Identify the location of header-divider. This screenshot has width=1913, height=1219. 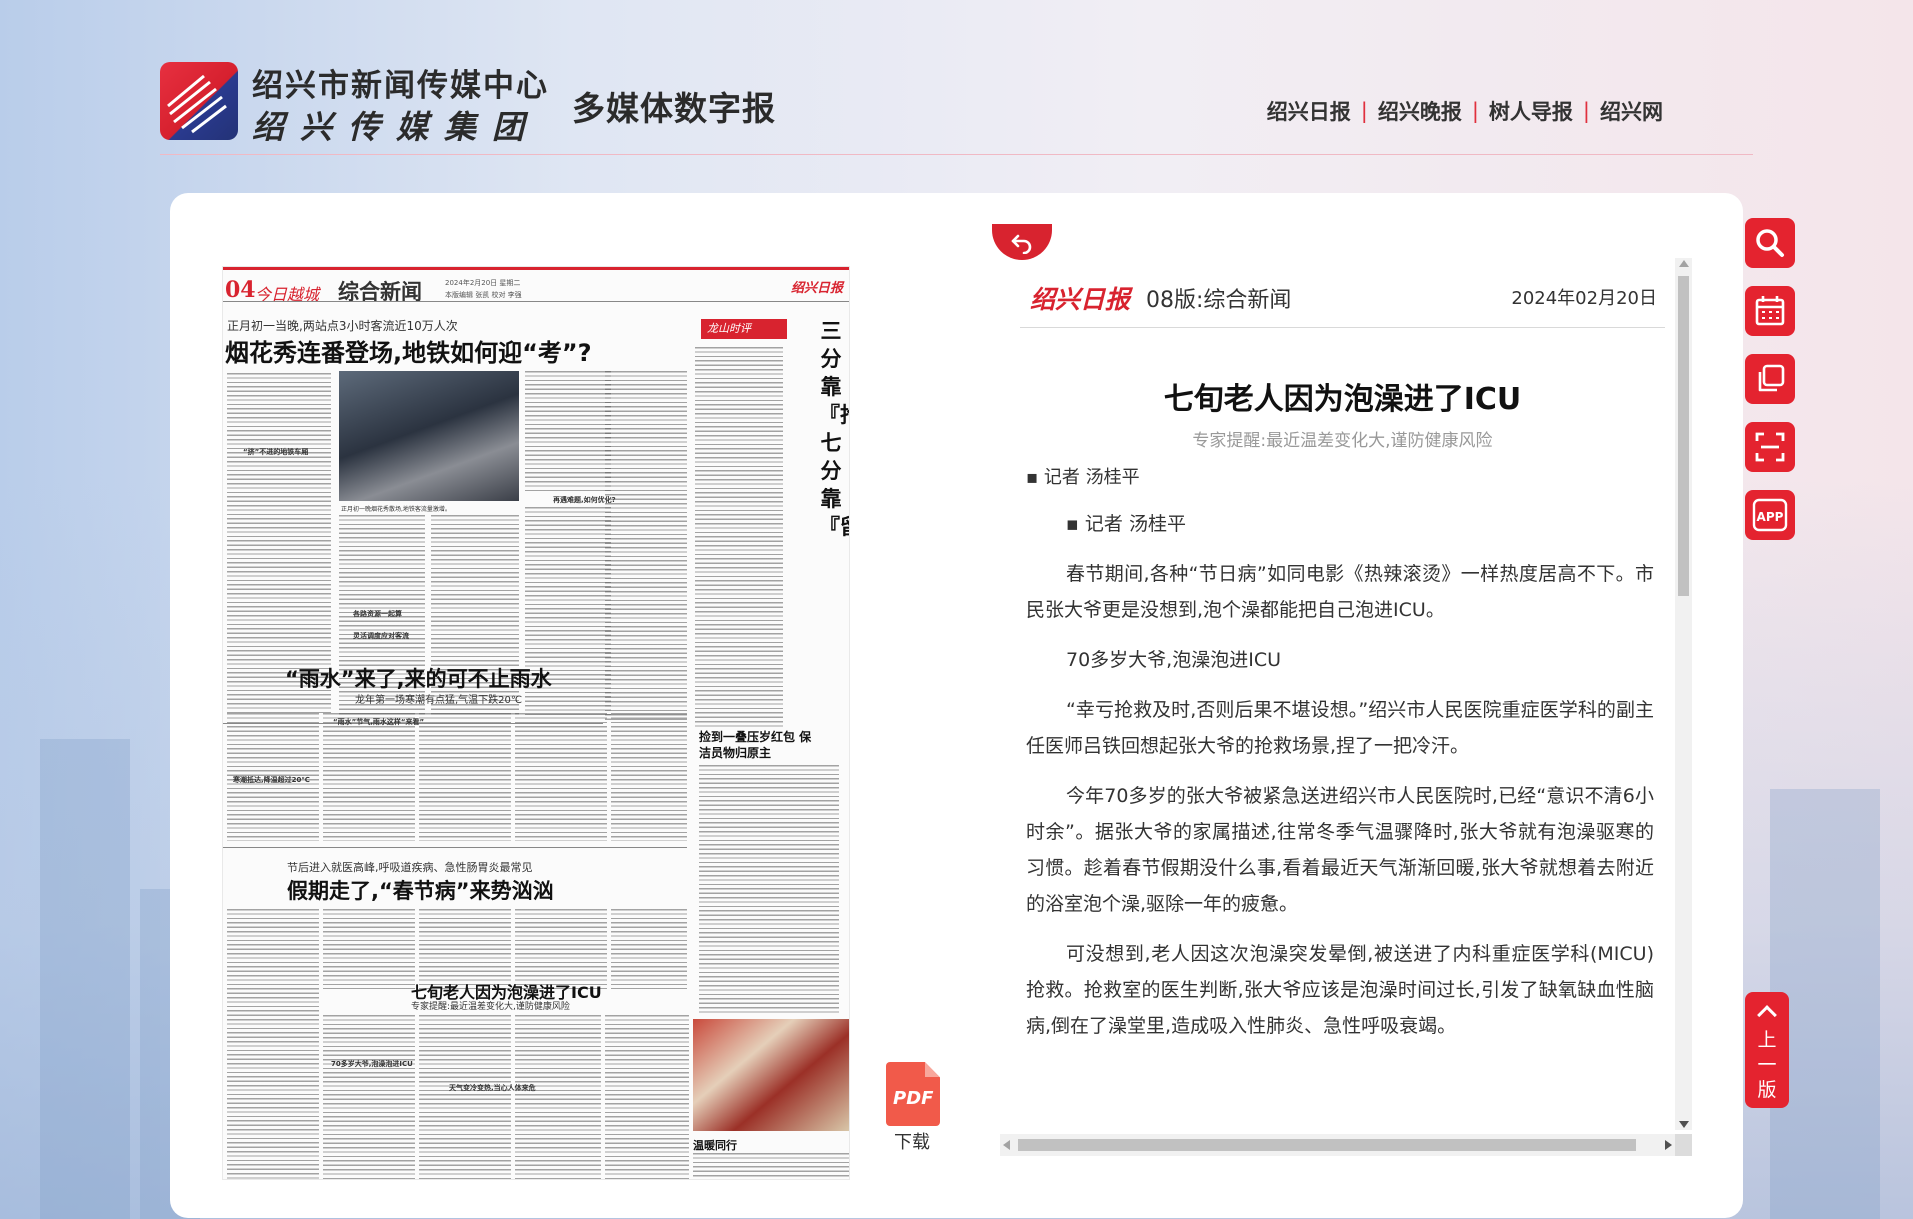
(956, 154).